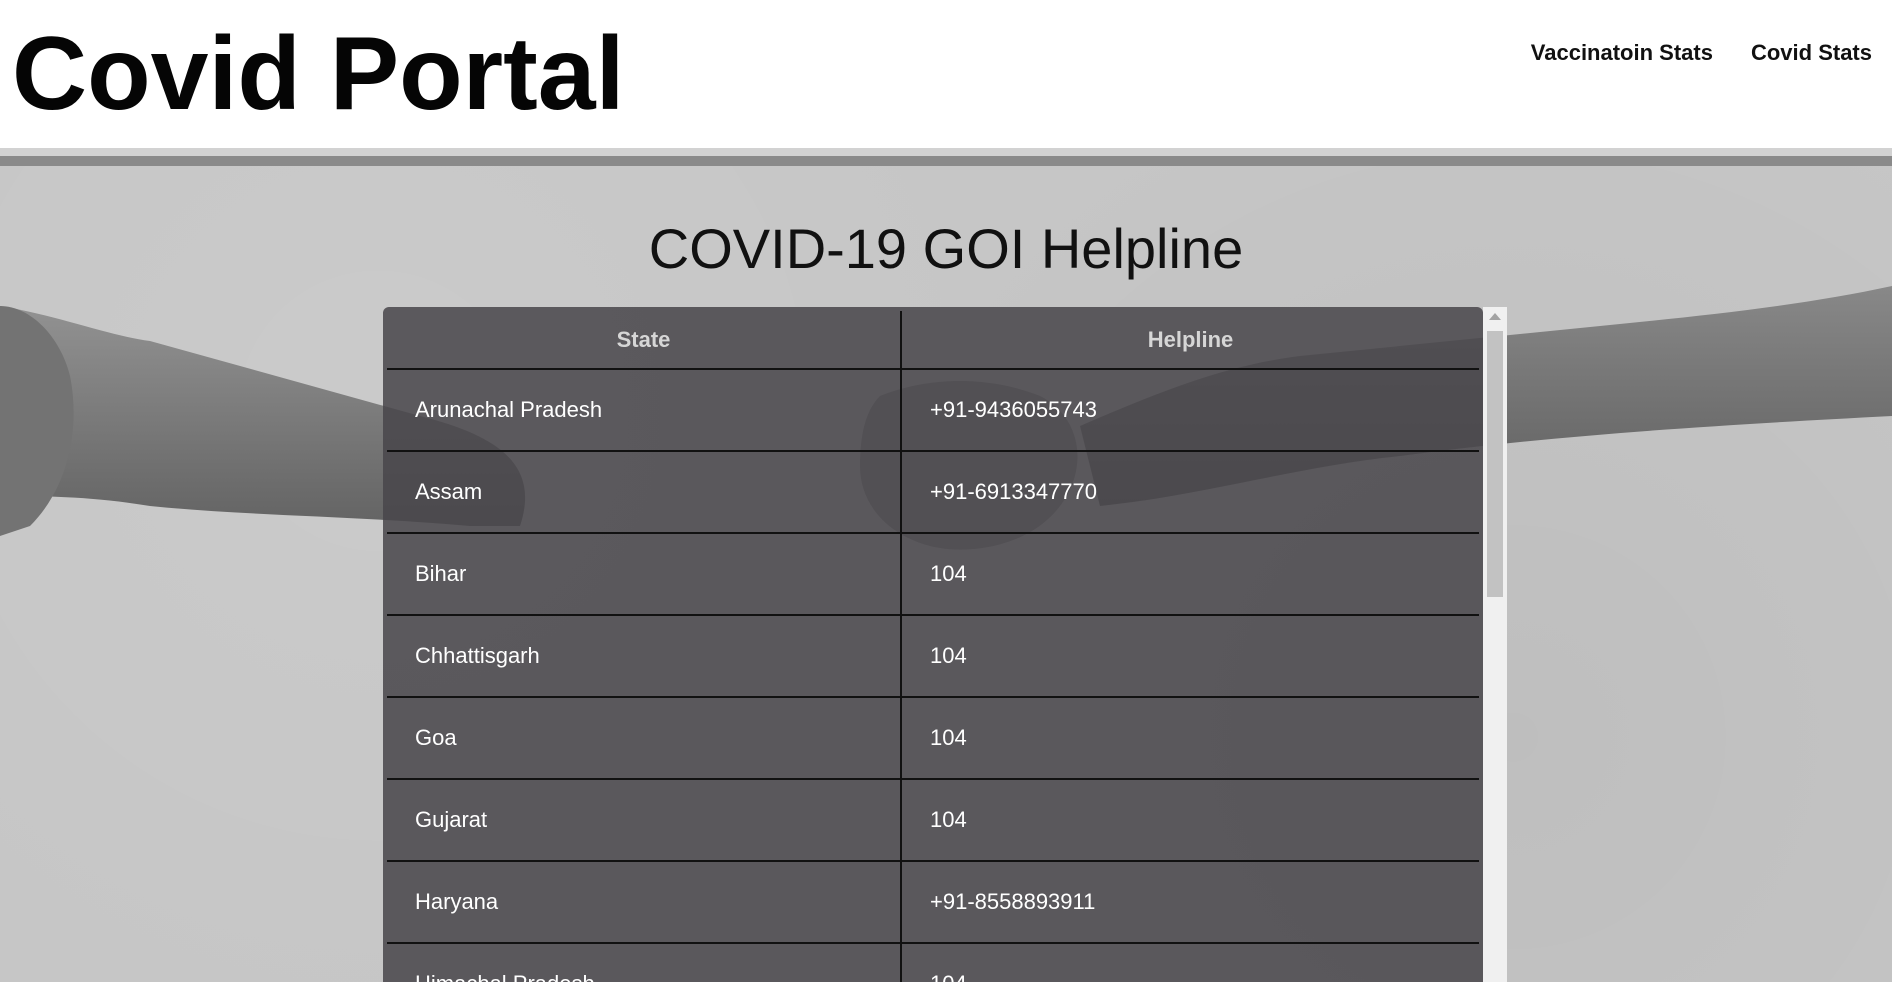  Describe the element at coordinates (644, 340) in the screenshot. I see `column-header-state: State` at that location.